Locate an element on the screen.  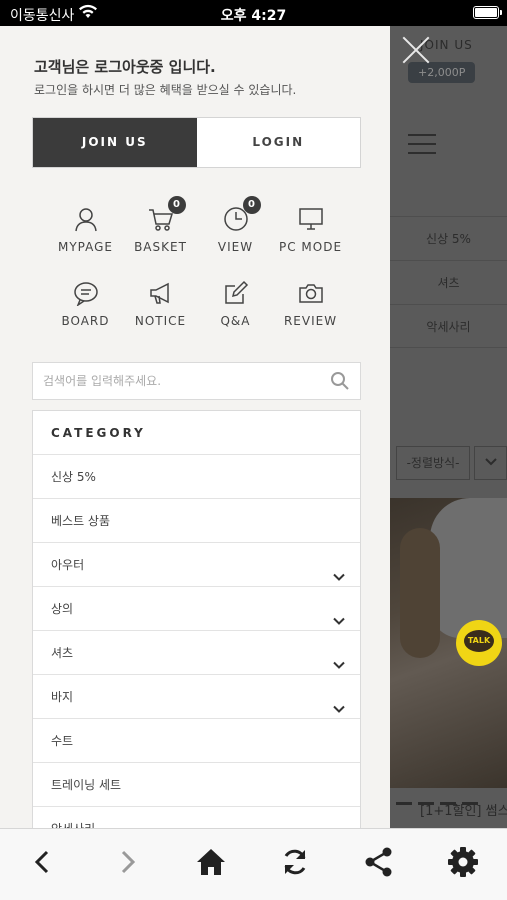
edit-icon is located at coordinates (236, 293).